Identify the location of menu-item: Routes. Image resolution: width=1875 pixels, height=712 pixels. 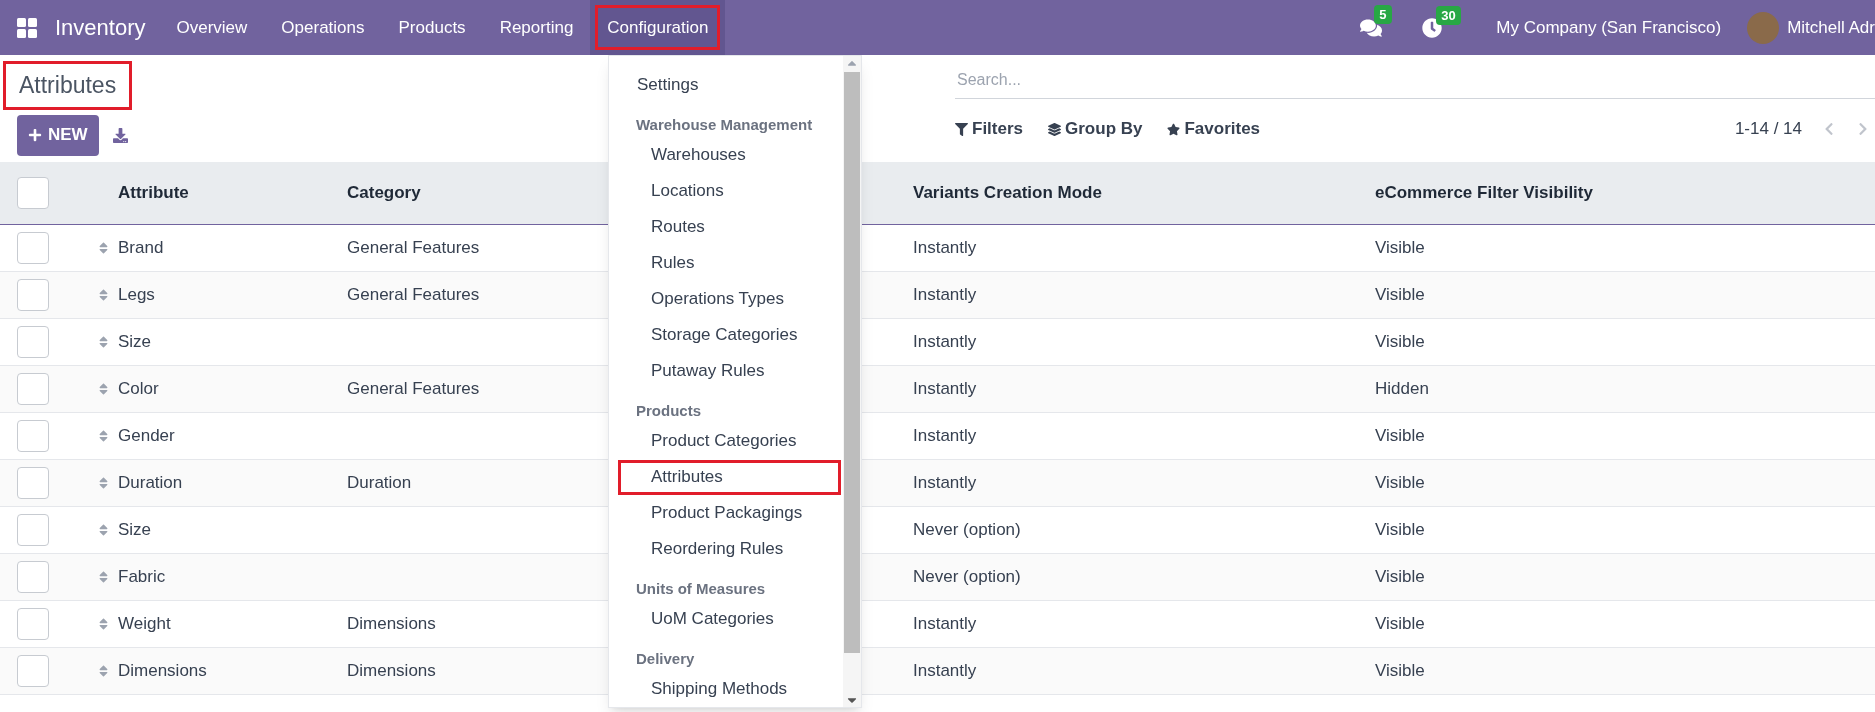
(729, 227).